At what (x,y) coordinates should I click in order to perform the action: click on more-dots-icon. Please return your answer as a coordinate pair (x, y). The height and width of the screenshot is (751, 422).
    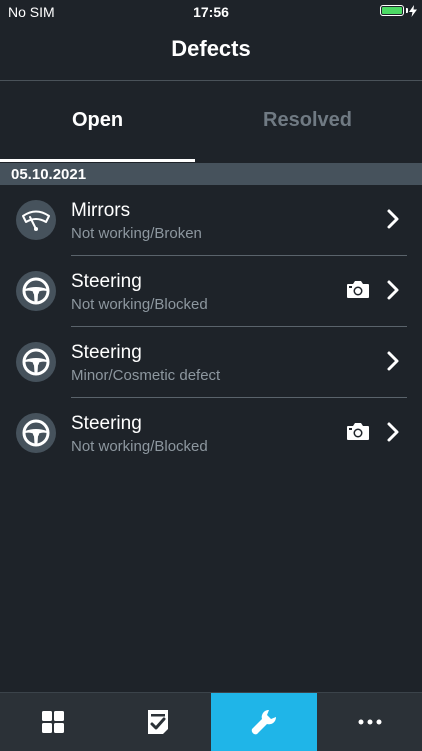
    Looking at the image, I should click on (369, 722).